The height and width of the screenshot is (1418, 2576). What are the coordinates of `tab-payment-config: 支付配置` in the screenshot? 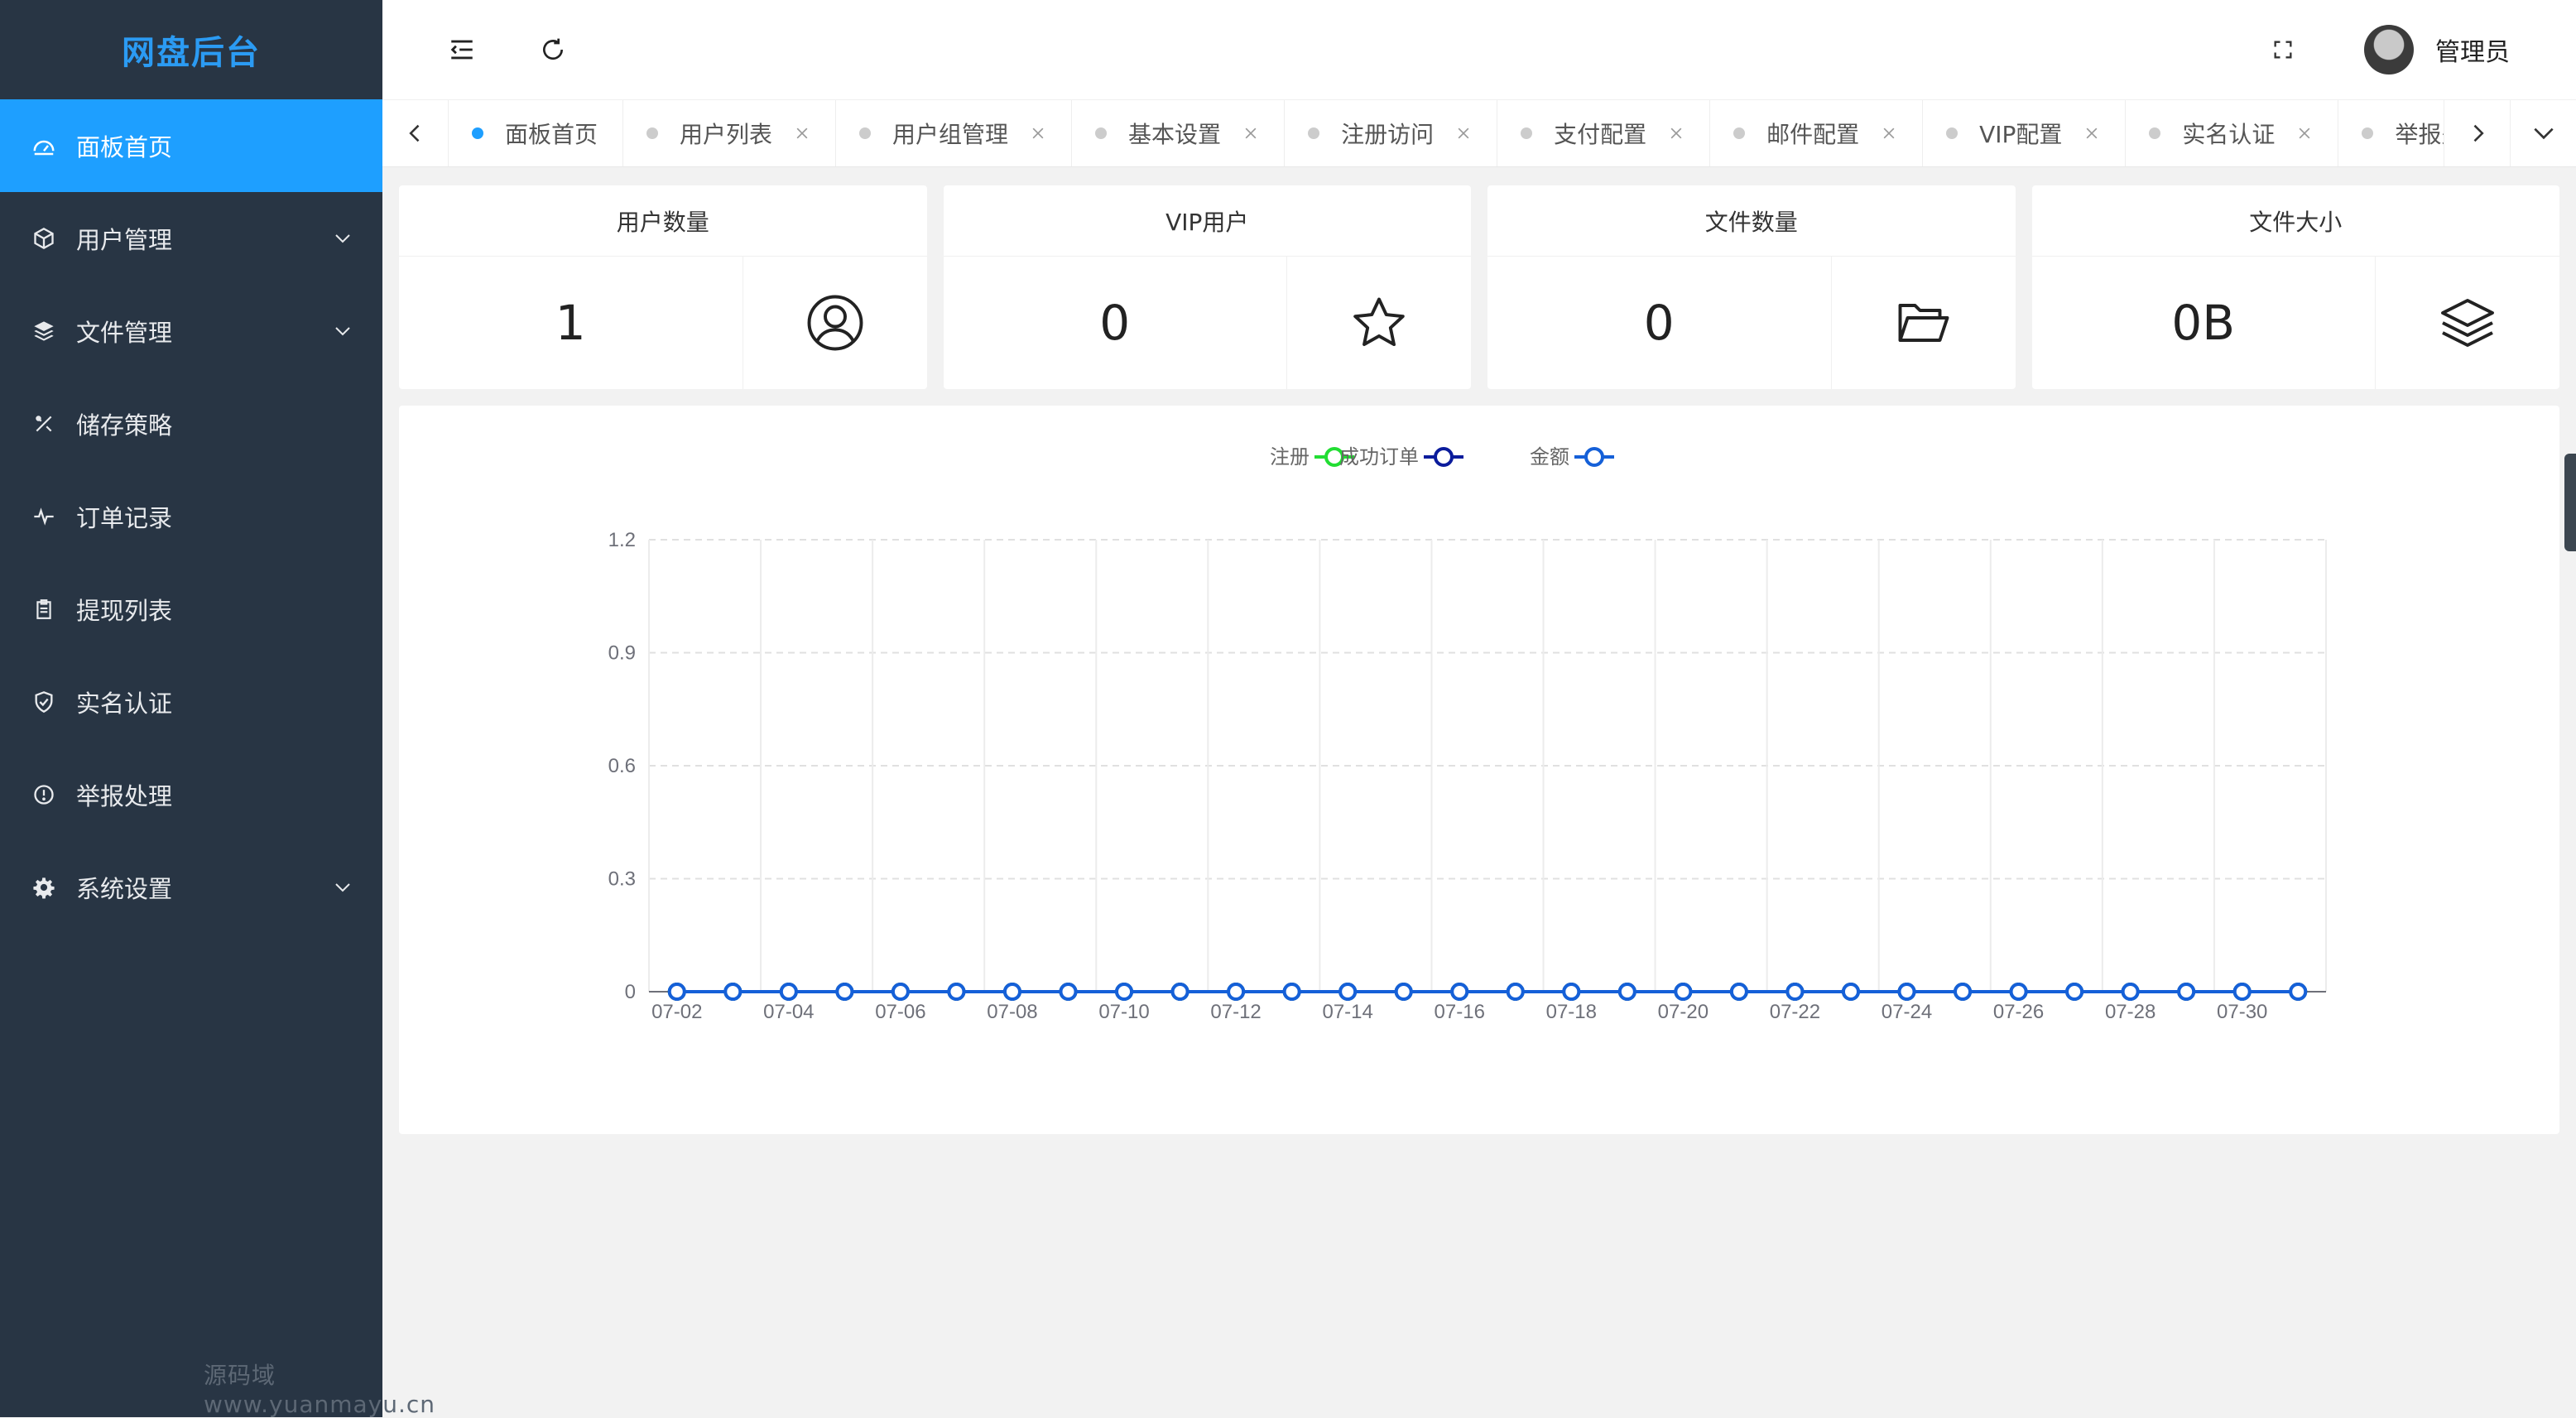 It's located at (1604, 133).